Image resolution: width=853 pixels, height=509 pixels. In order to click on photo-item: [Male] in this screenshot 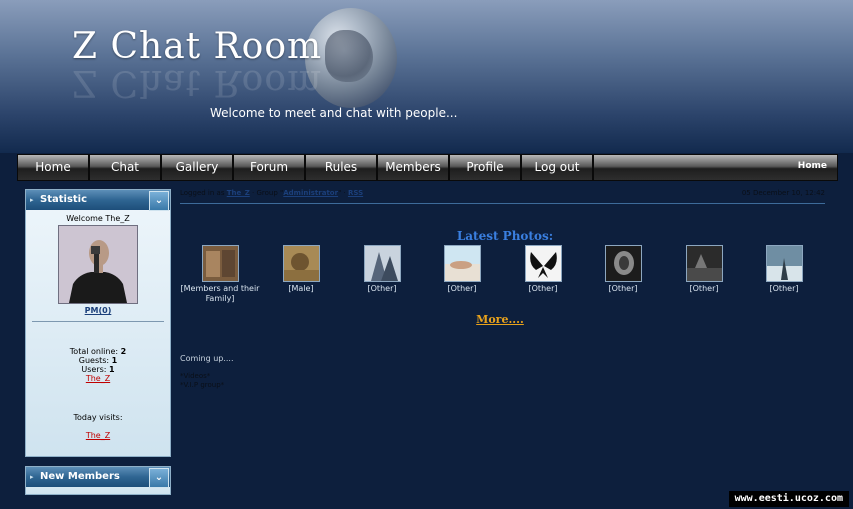, I will do `click(301, 269)`.